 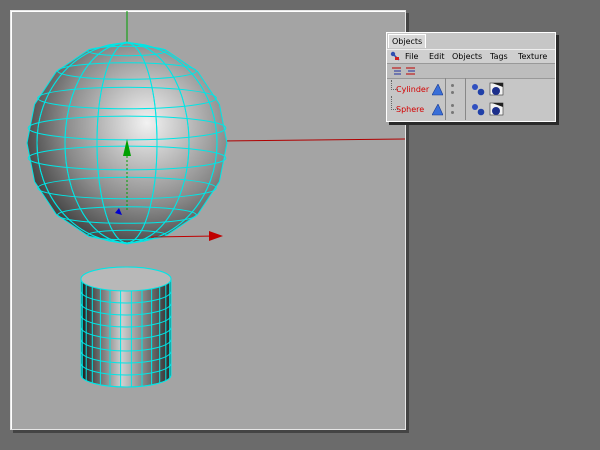 I want to click on expand-hierarchy-icon, so click(x=396, y=71).